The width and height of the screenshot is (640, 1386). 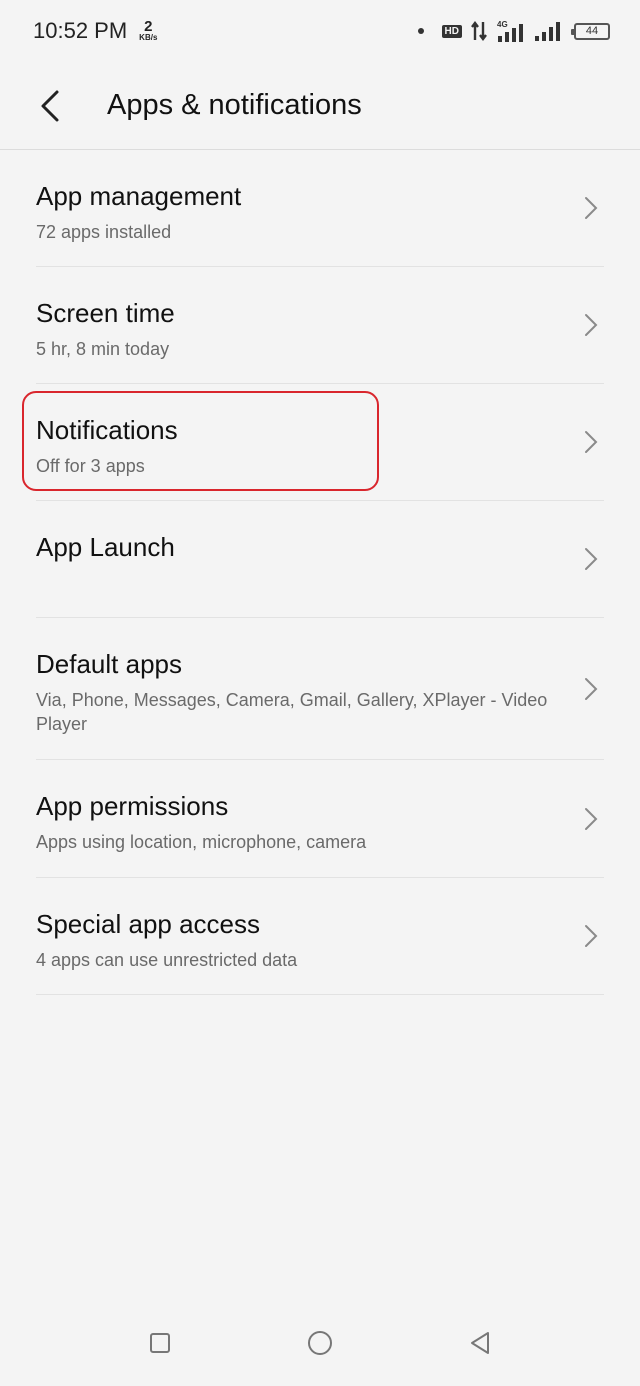 What do you see at coordinates (590, 31) in the screenshot?
I see `battery-icon: 44` at bounding box center [590, 31].